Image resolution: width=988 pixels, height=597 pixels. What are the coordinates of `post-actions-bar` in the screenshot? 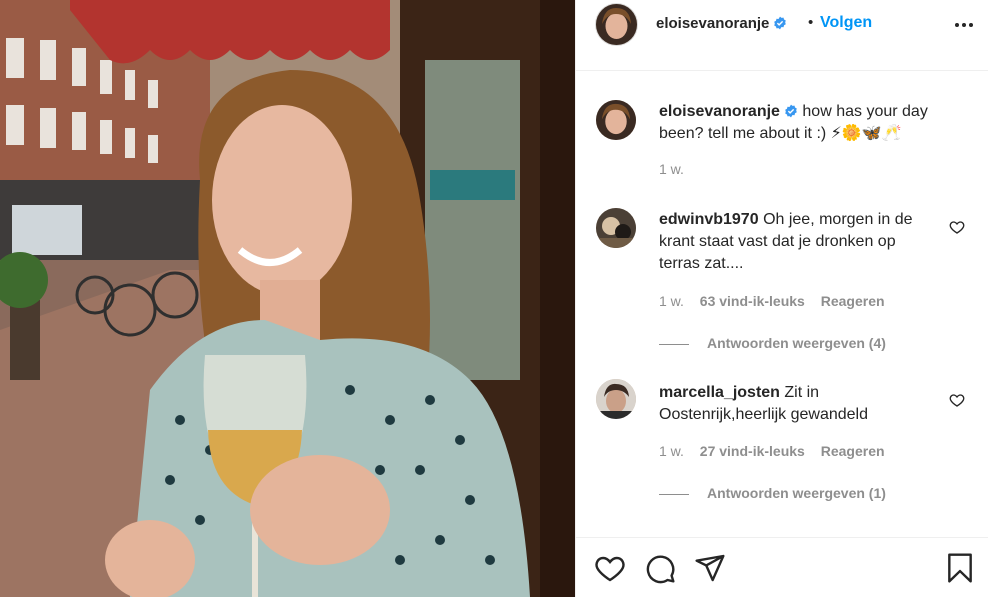 It's located at (782, 567).